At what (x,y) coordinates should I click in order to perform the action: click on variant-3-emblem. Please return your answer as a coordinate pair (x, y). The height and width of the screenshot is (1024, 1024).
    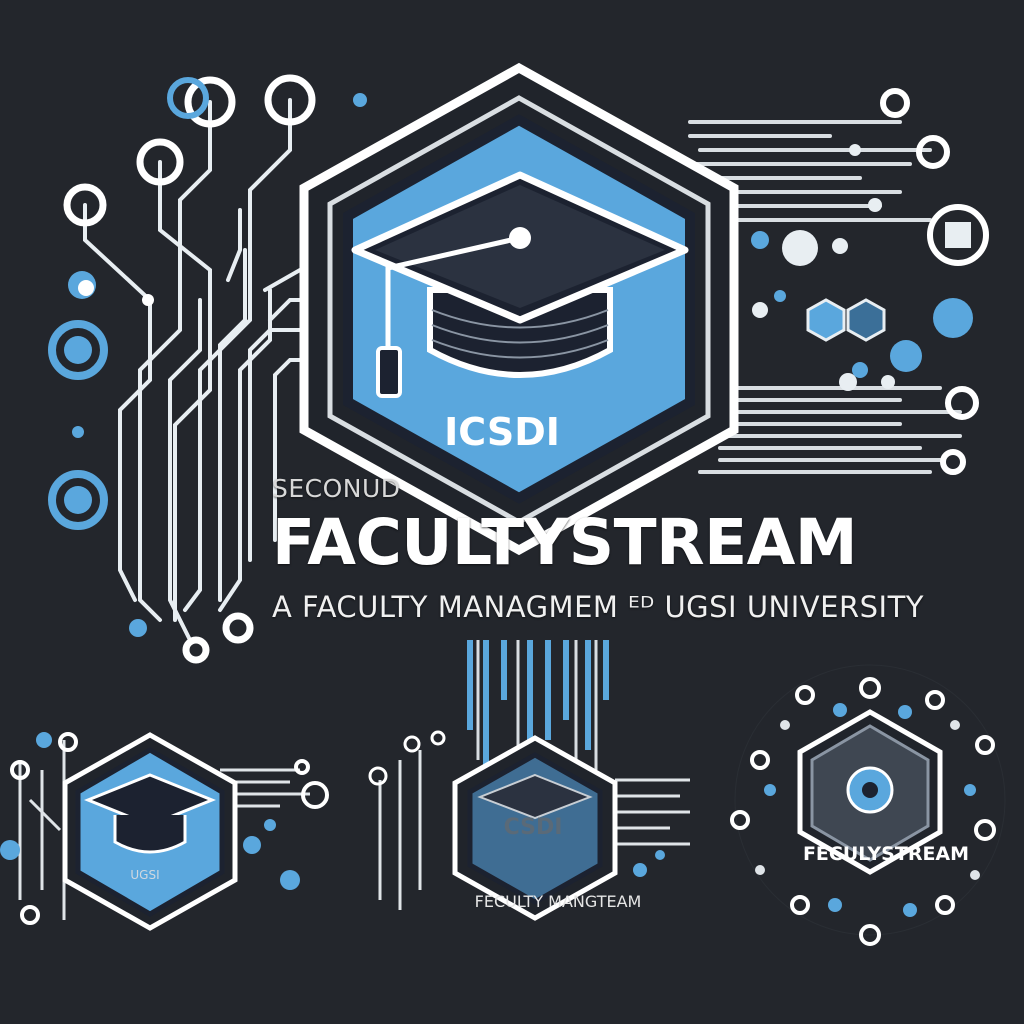
    Looking at the image, I should click on (868, 805).